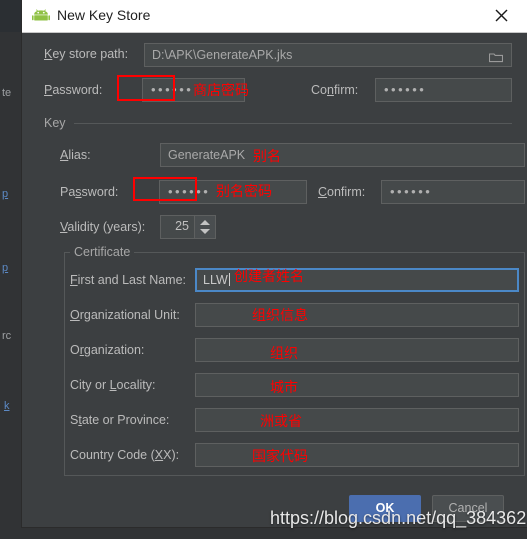 Image resolution: width=527 pixels, height=539 pixels. Describe the element at coordinates (104, 15) in the screenshot. I see `dialog-title: New Key Store` at that location.